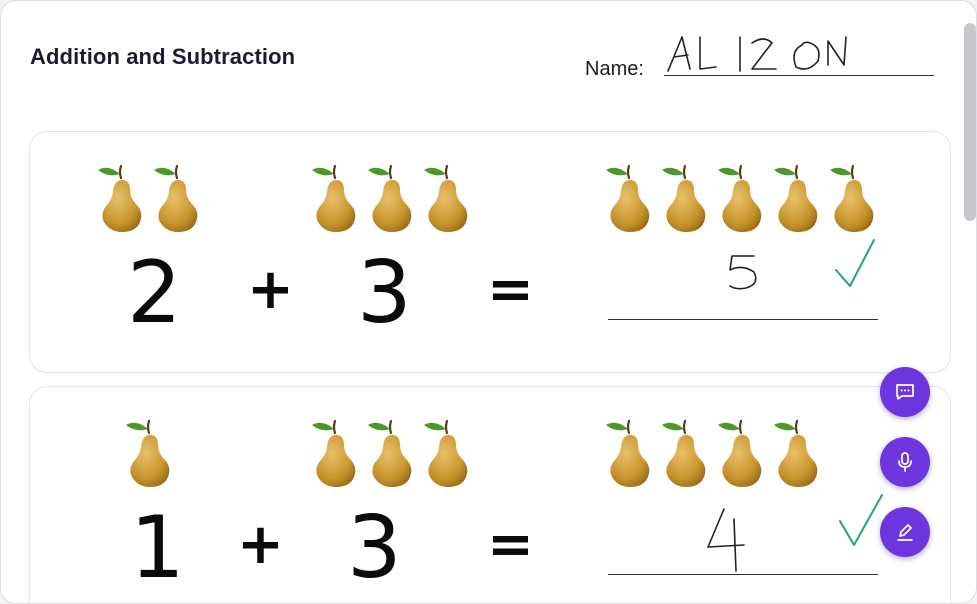 The width and height of the screenshot is (977, 604). What do you see at coordinates (154, 293) in the screenshot?
I see `addend-a: 2` at bounding box center [154, 293].